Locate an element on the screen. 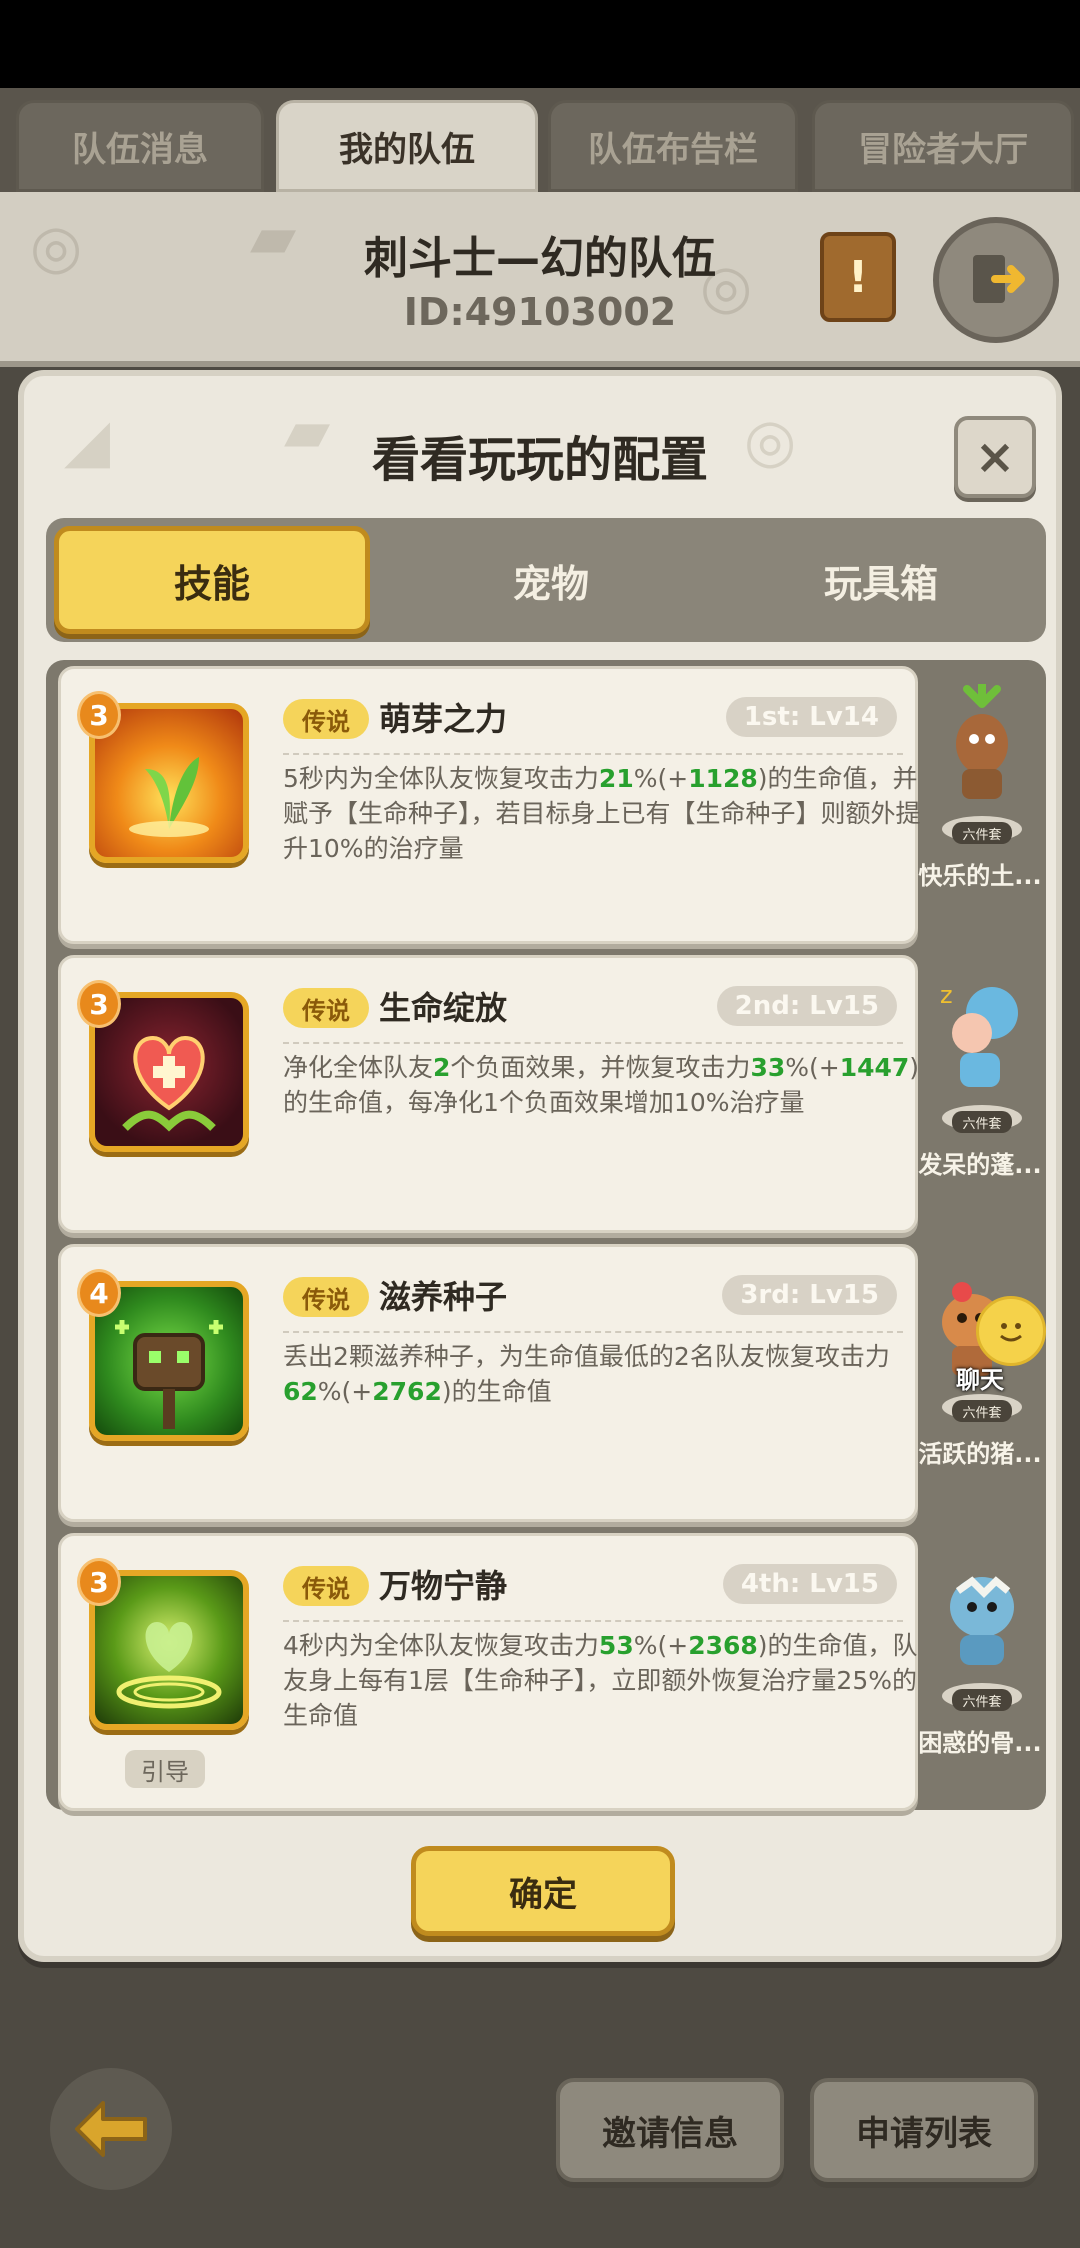 The width and height of the screenshot is (1080, 2248). skill-level-badge: 3rd: Lv15 is located at coordinates (809, 1295).